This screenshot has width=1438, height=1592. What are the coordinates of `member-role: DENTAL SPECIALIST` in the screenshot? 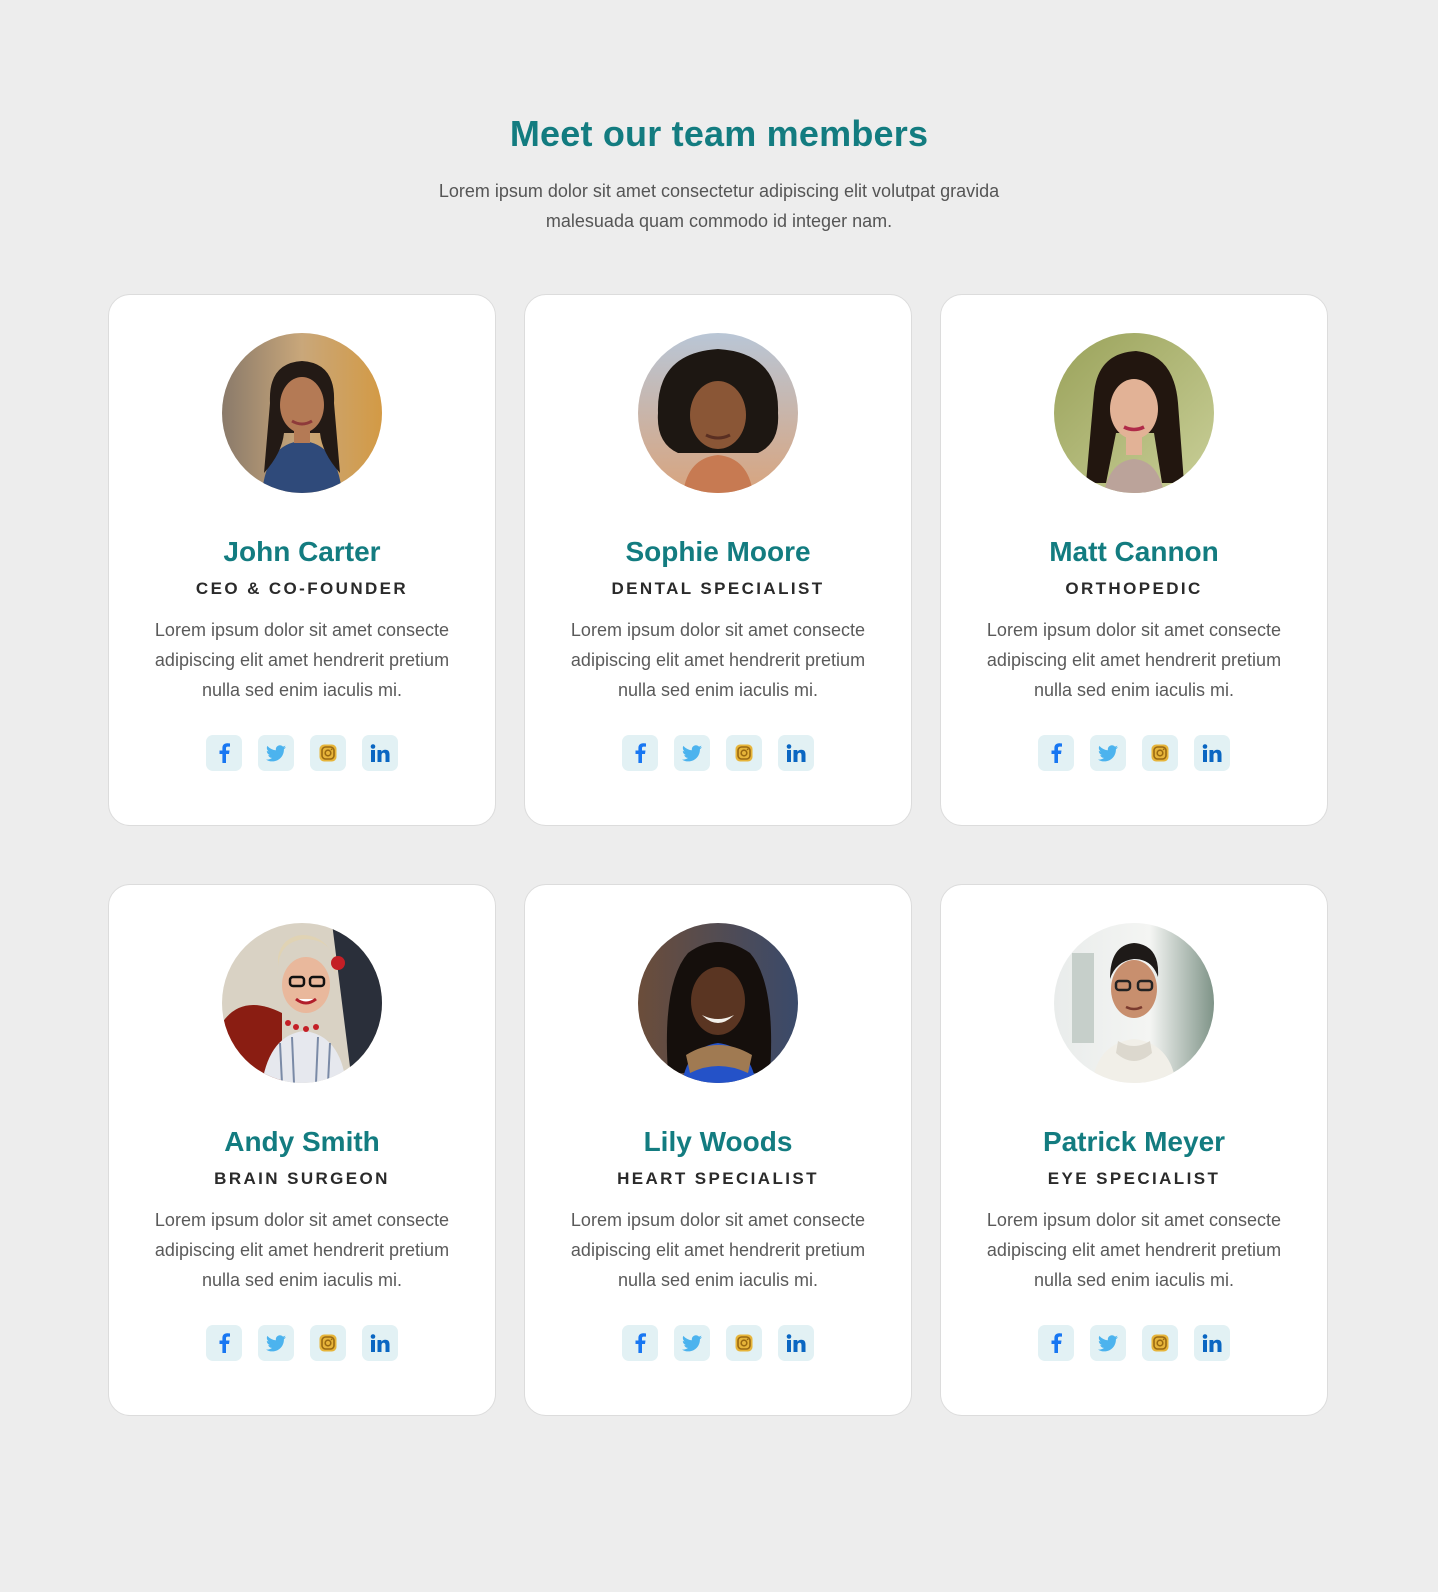 It's located at (718, 588).